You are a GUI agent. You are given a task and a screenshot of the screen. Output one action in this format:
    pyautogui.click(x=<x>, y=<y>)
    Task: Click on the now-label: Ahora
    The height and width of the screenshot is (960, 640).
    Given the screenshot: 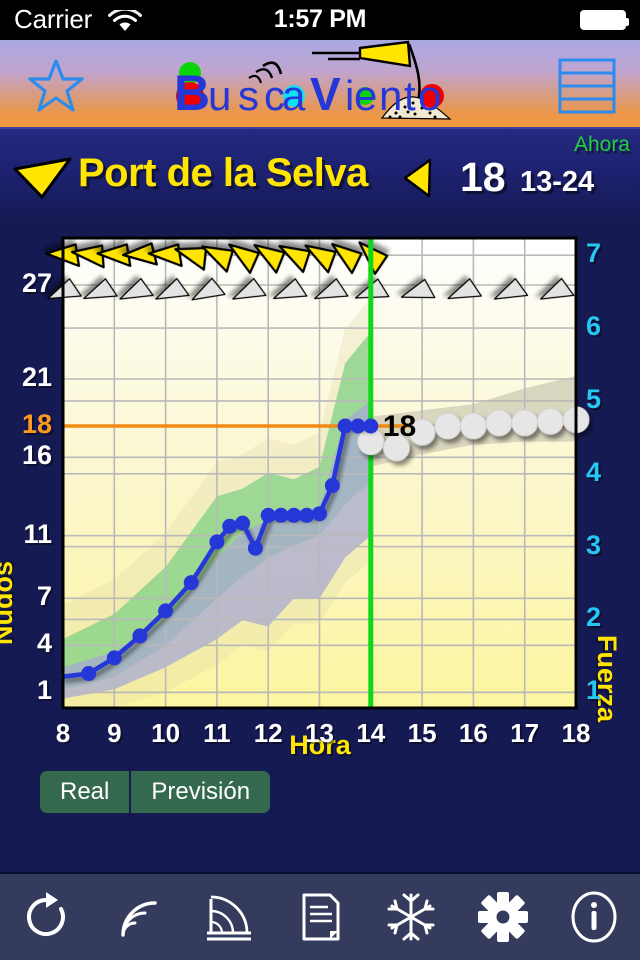 What is the action you would take?
    pyautogui.click(x=601, y=144)
    